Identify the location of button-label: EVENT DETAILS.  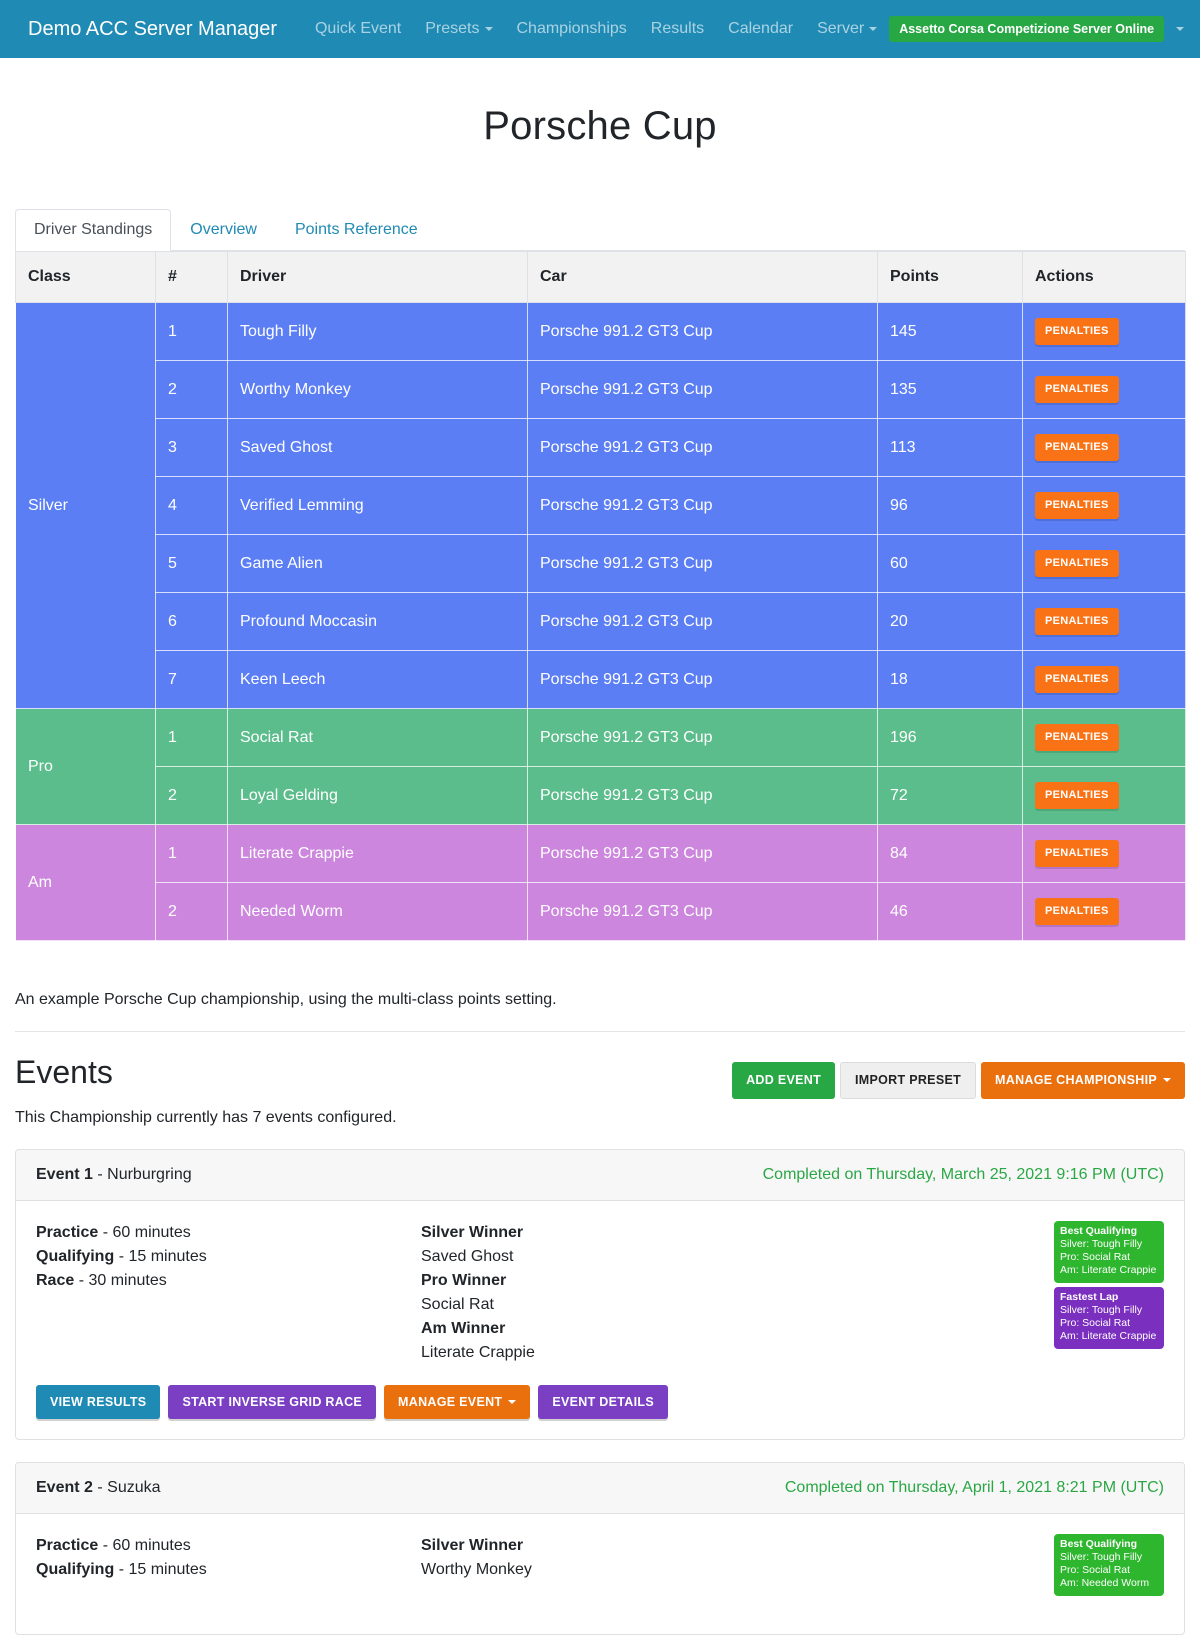
(603, 1402).